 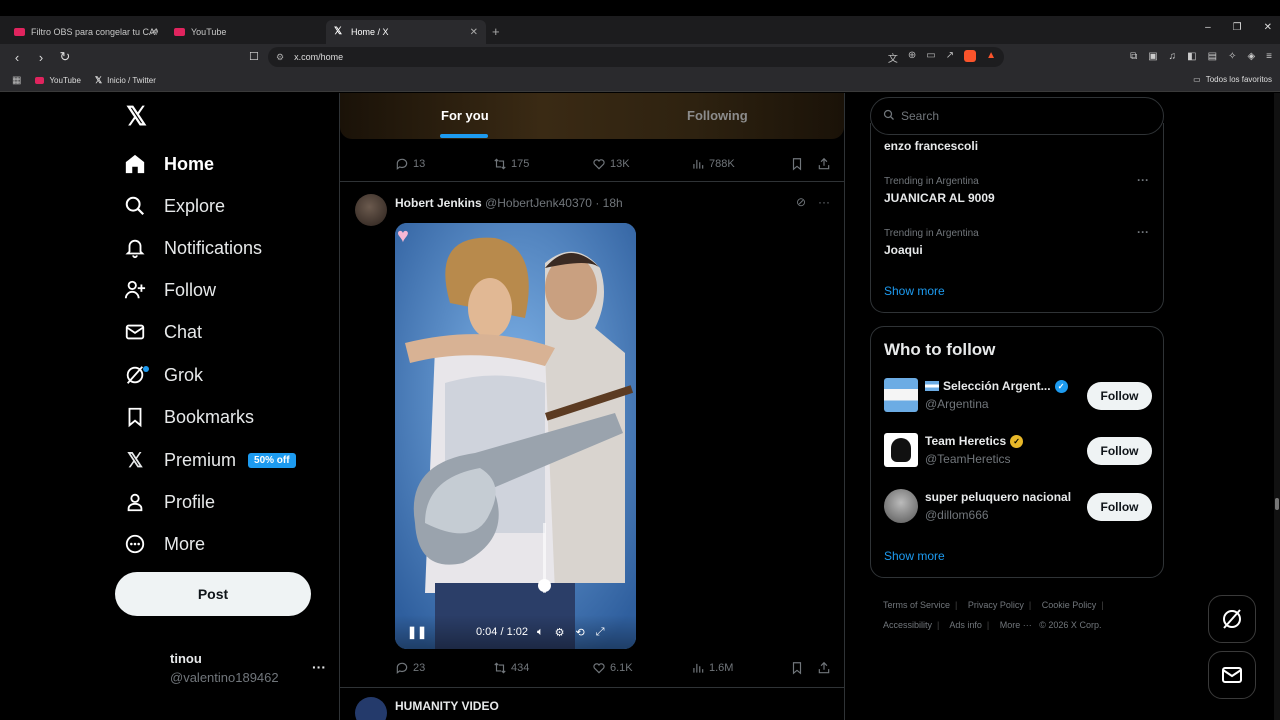 What do you see at coordinates (1016, 625) in the screenshot?
I see `footer-link: More ···` at bounding box center [1016, 625].